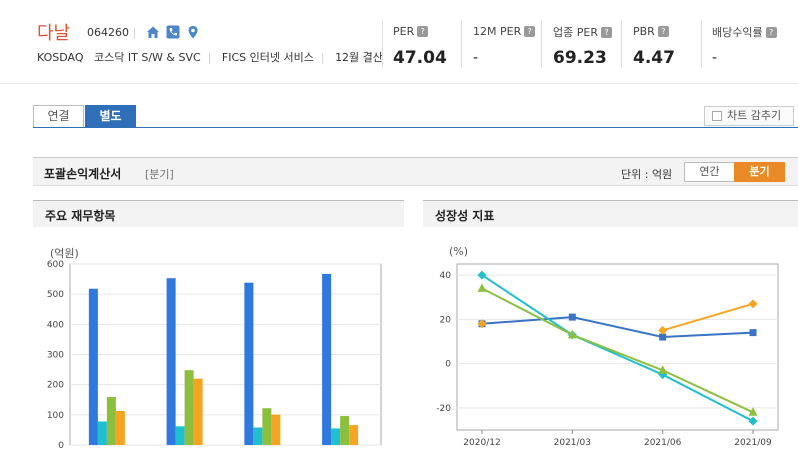 Image resolution: width=798 pixels, height=455 pixels. What do you see at coordinates (582, 46) in the screenshot?
I see `metric-sector-per: 업종 PER? 69.23` at bounding box center [582, 46].